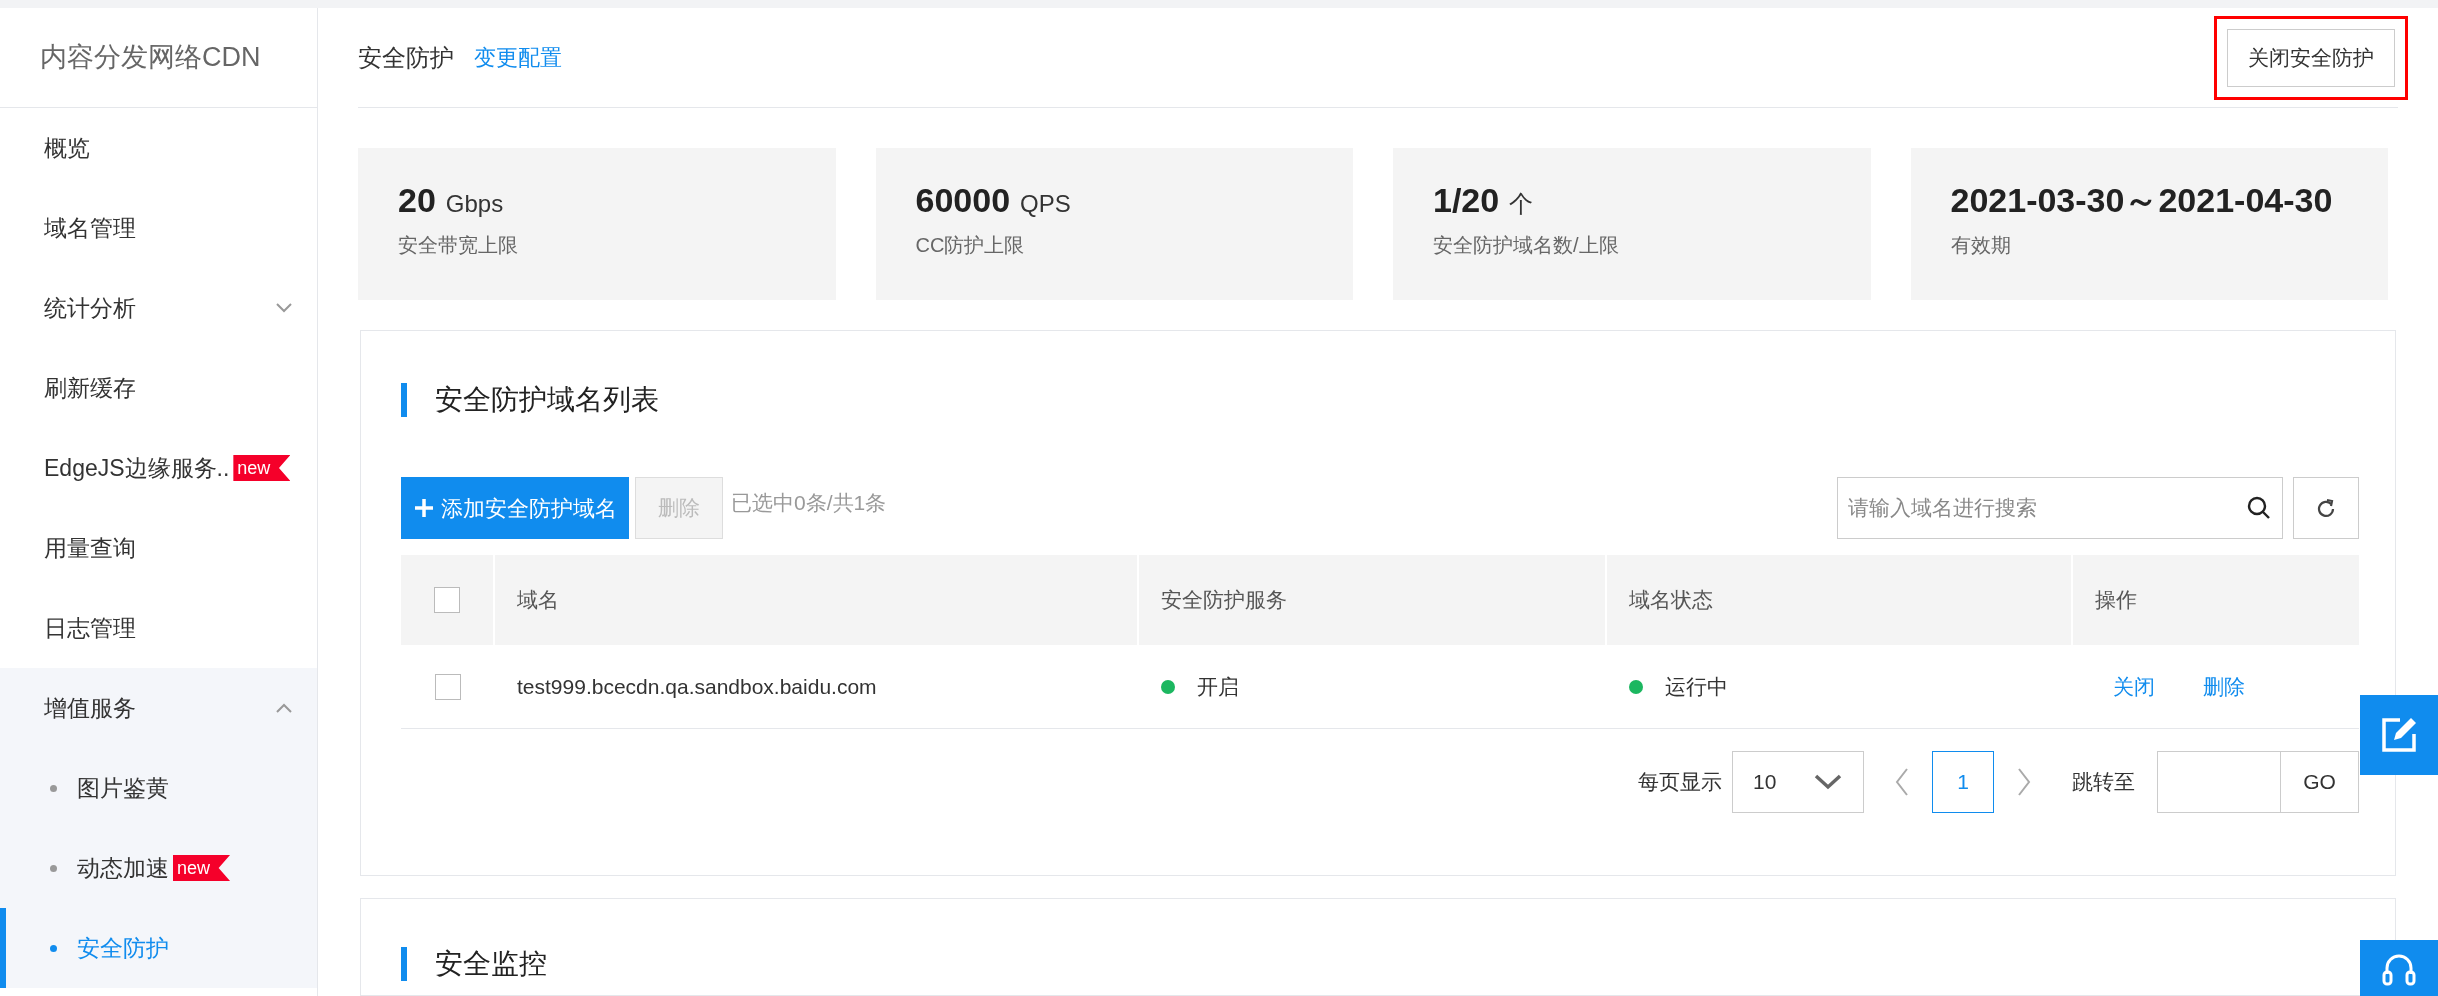 The height and width of the screenshot is (996, 2438). What do you see at coordinates (2259, 508) in the screenshot?
I see `search-icon` at bounding box center [2259, 508].